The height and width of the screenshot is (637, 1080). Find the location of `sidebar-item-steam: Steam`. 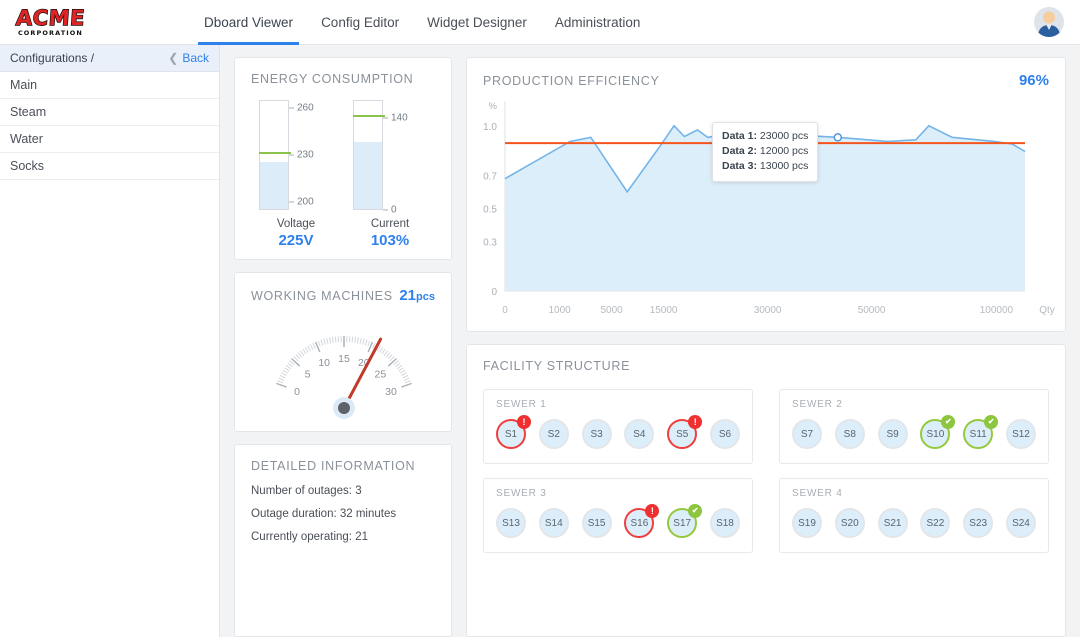

sidebar-item-steam: Steam is located at coordinates (109, 112).